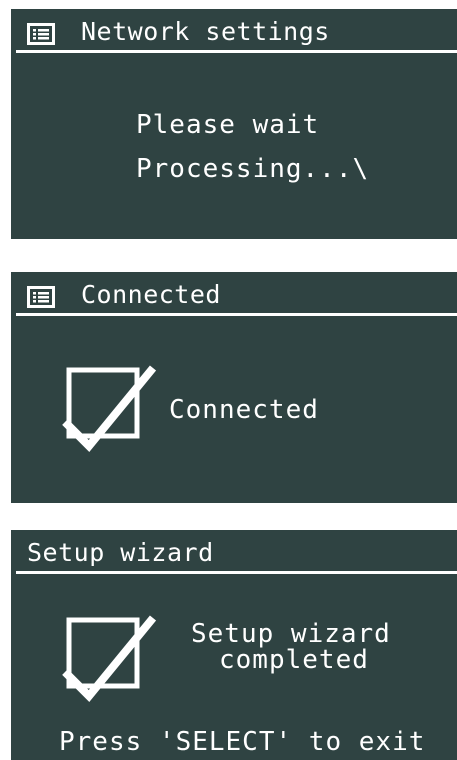 The image size is (457, 760). I want to click on wait-message: Please wait, so click(228, 125).